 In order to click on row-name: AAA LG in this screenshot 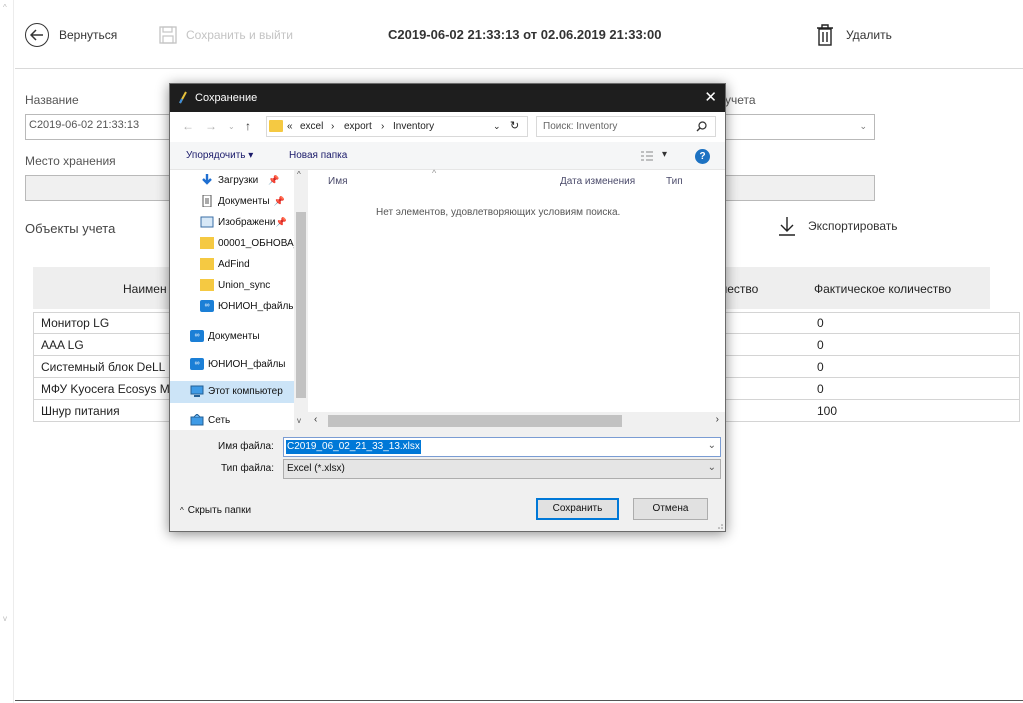, I will do `click(62, 345)`.